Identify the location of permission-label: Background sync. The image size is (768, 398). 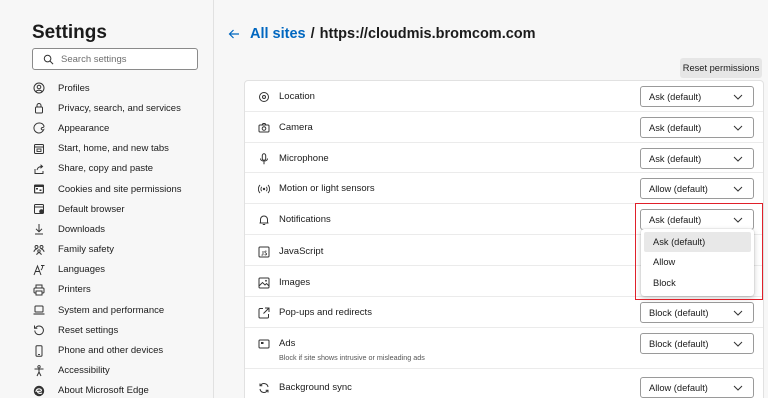
(315, 387).